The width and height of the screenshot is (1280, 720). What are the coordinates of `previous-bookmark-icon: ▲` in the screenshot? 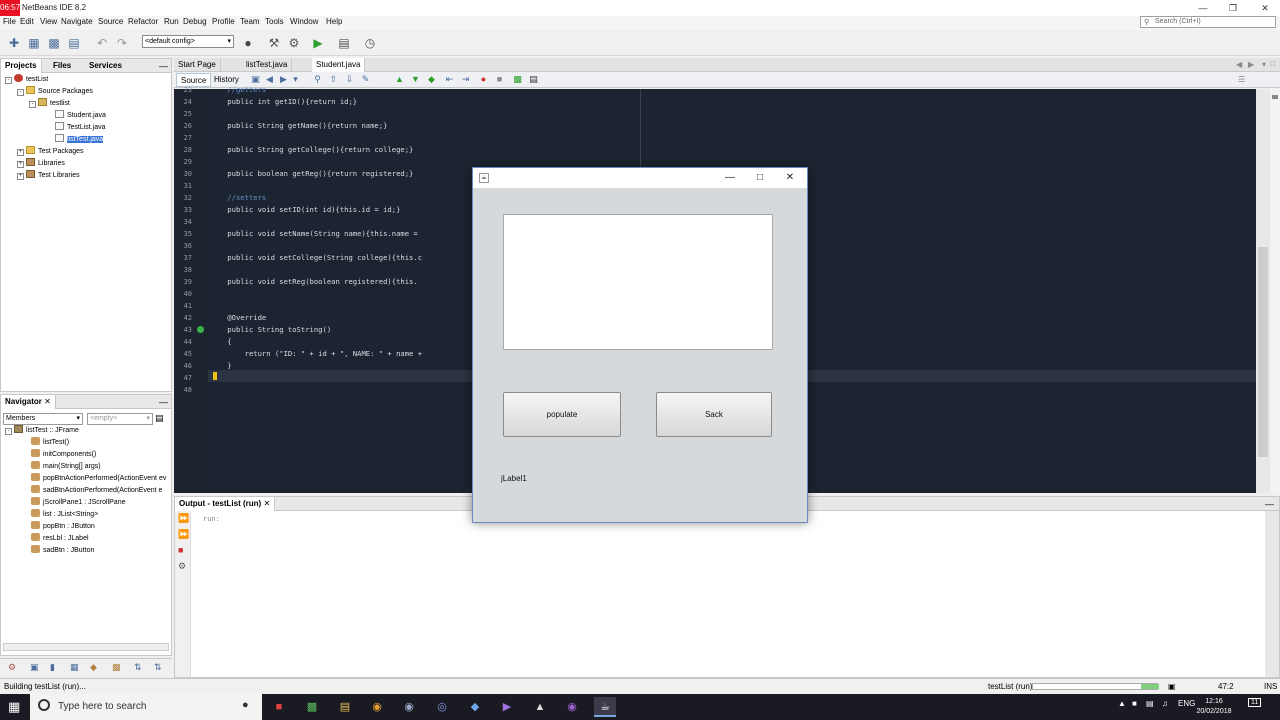 It's located at (399, 79).